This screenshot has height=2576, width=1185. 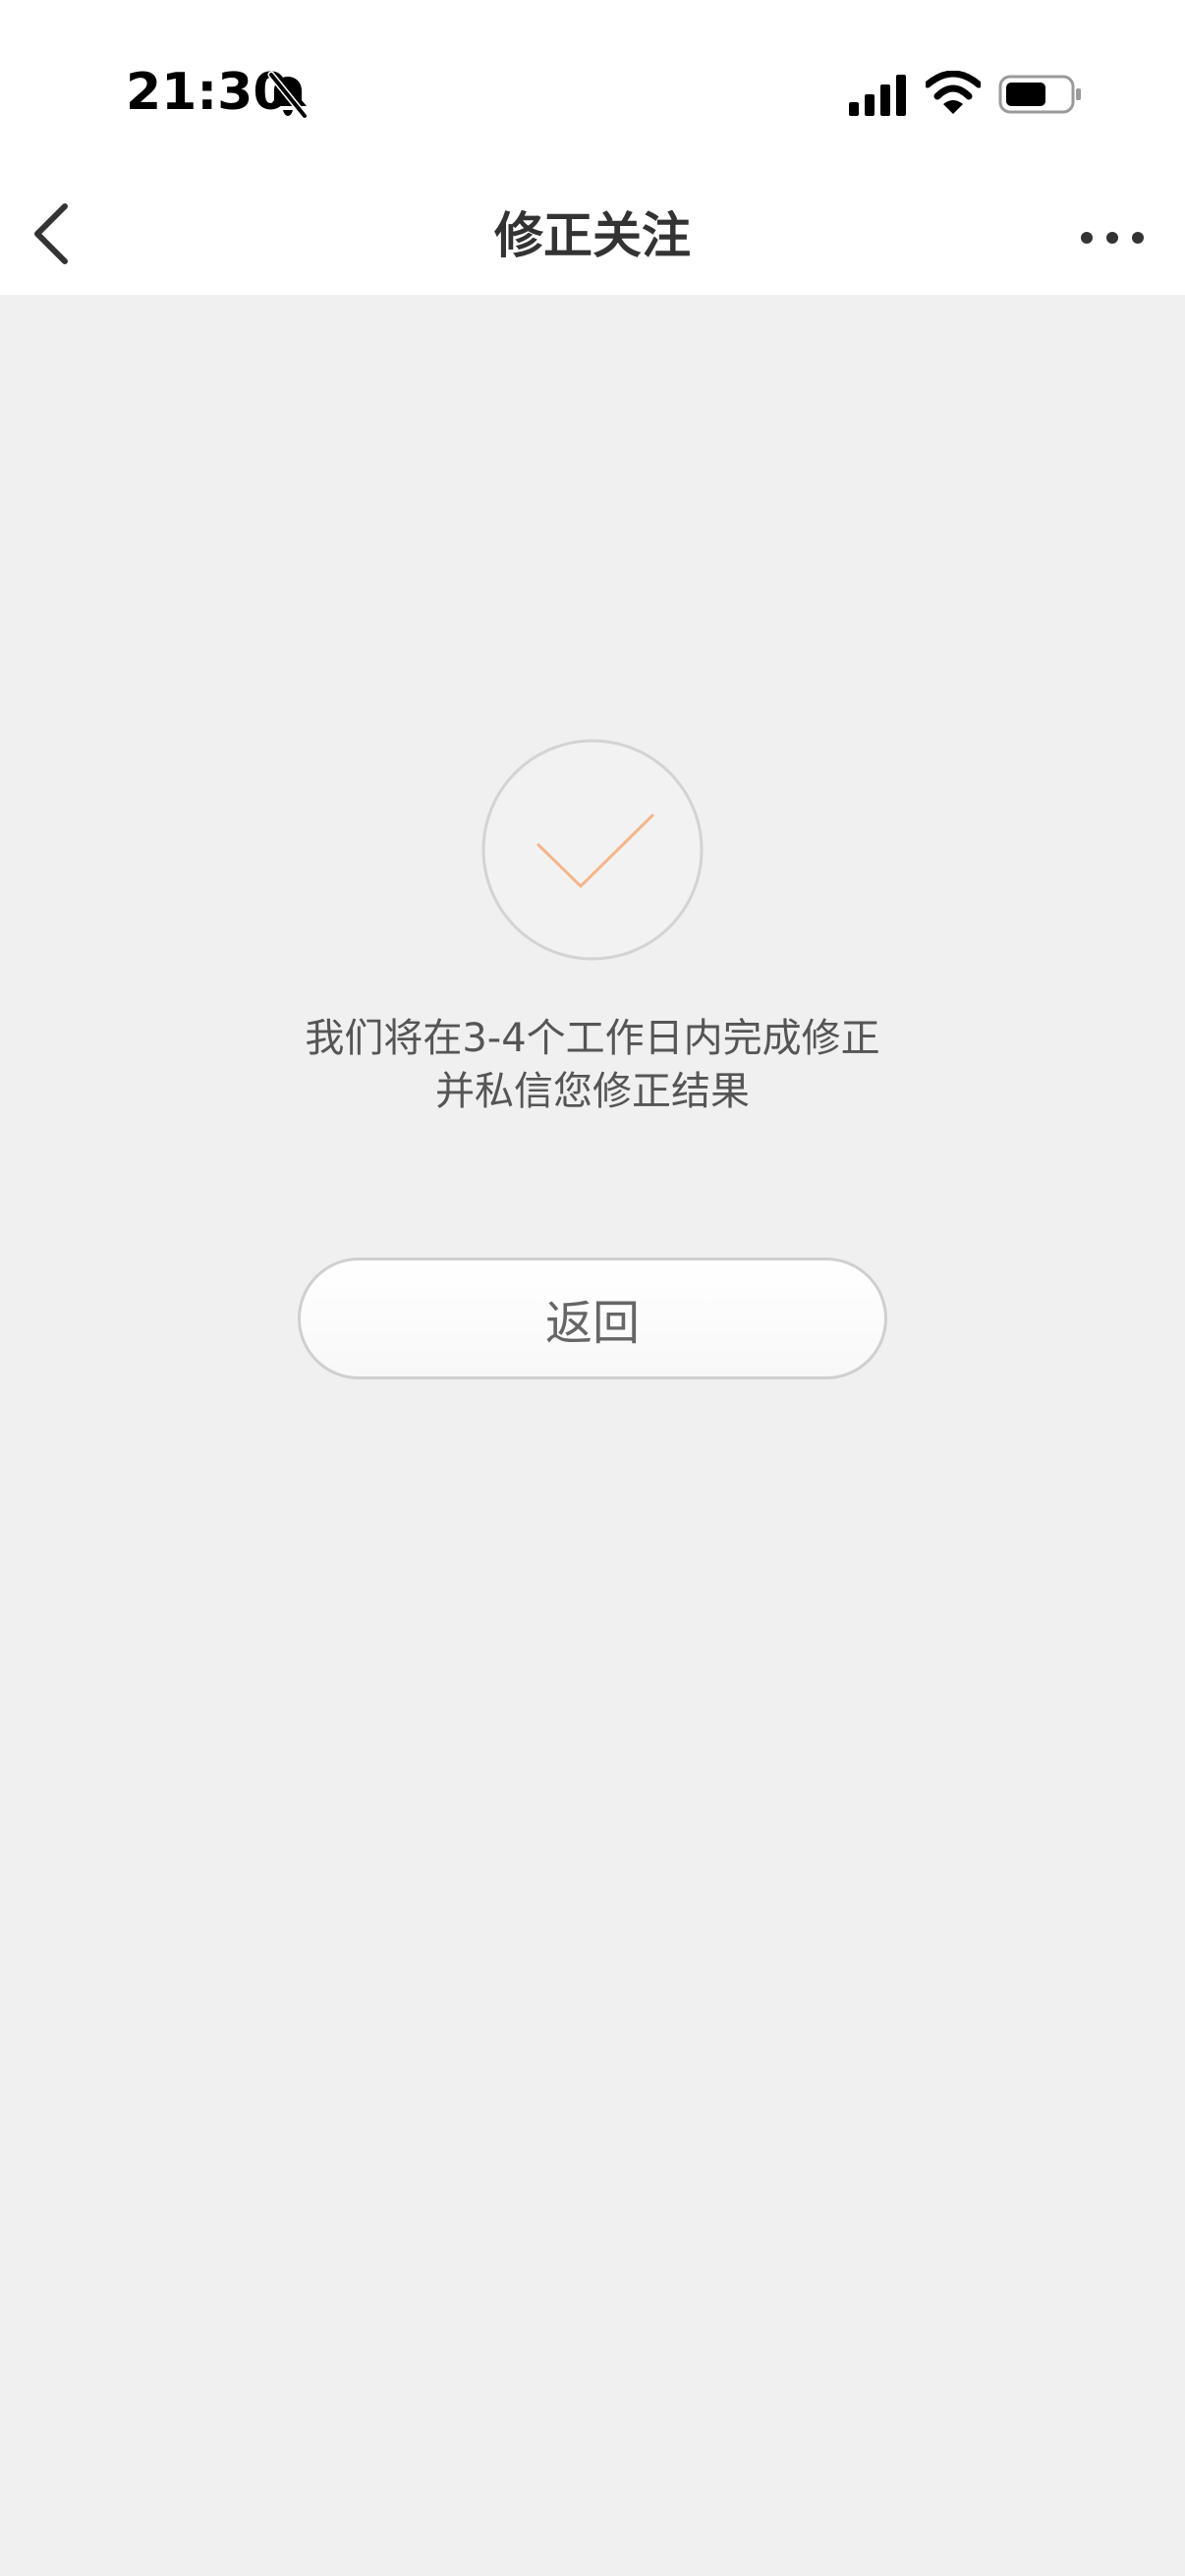 What do you see at coordinates (592, 1038) in the screenshot?
I see `message-line-1: 我们将在3-4个工作日内完成修正` at bounding box center [592, 1038].